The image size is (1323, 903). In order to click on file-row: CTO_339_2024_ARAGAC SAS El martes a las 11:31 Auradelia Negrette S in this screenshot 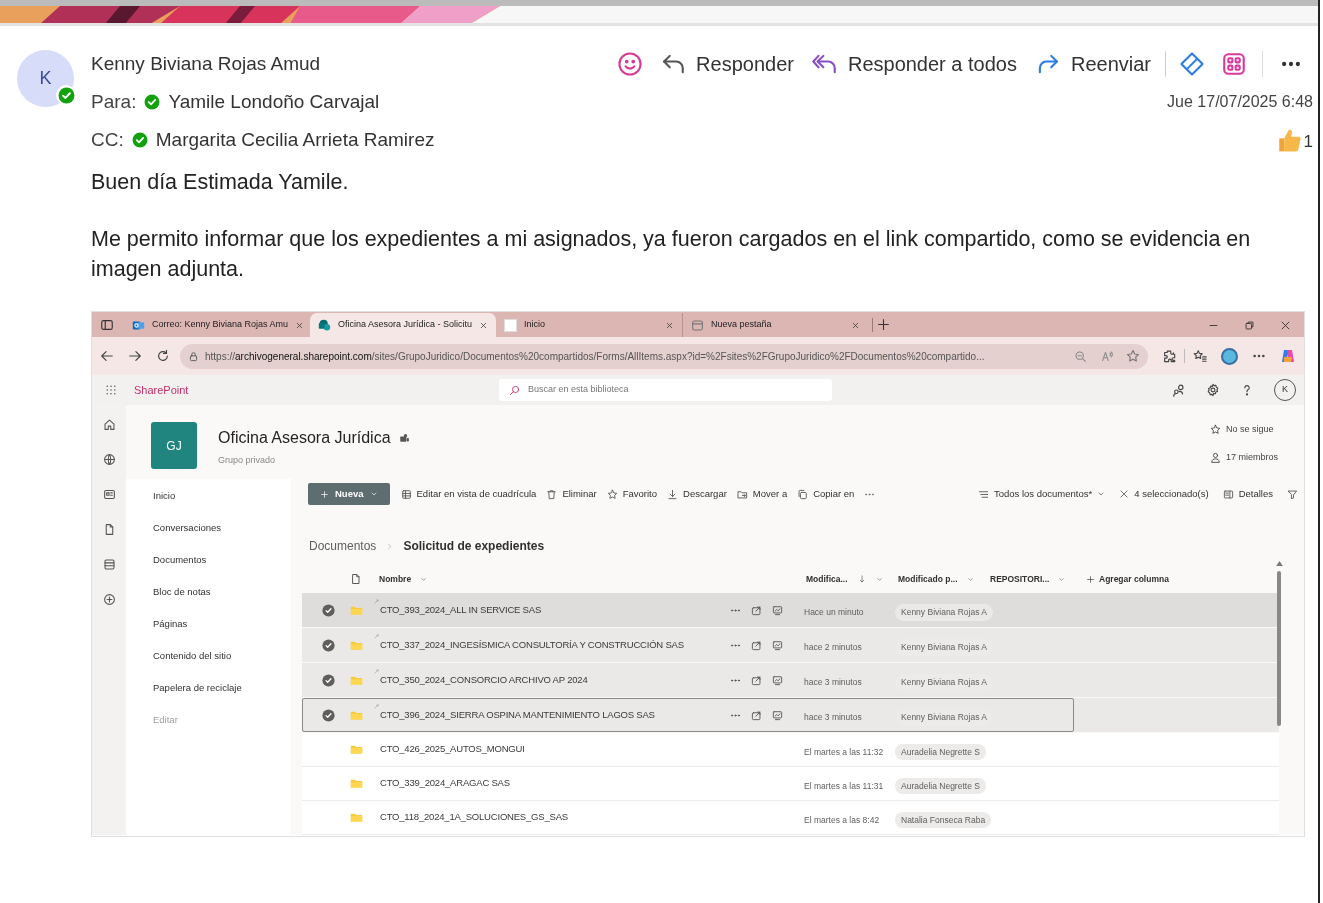, I will do `click(790, 784)`.